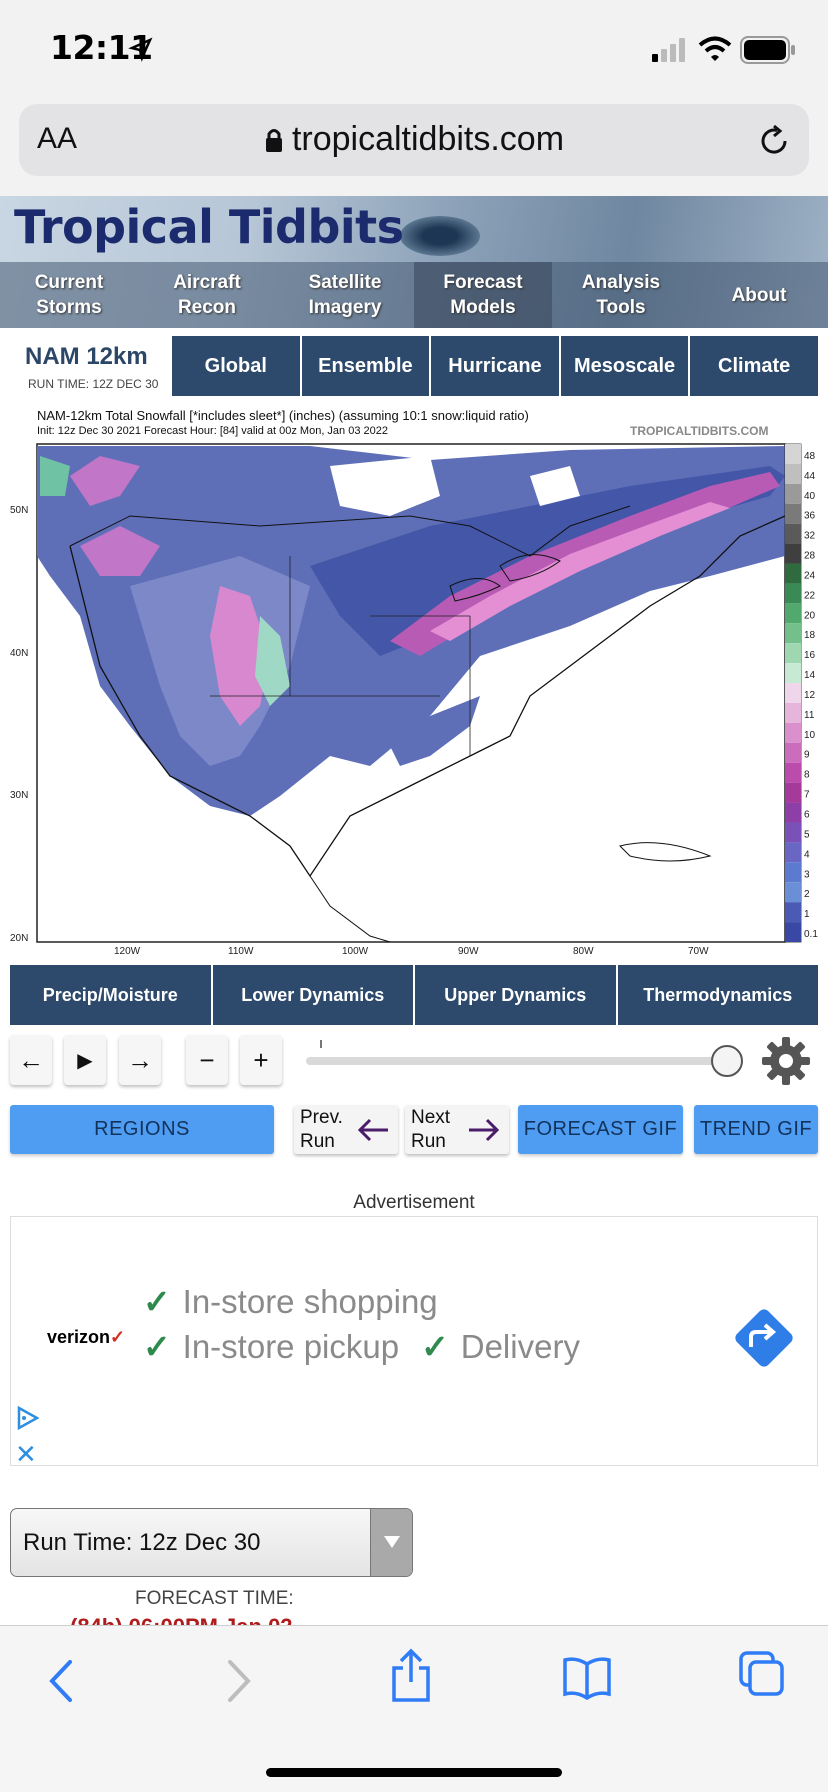 Image resolution: width=828 pixels, height=1792 pixels. What do you see at coordinates (600, 1129) in the screenshot?
I see `forecast-gif-button: FORECAST GIF` at bounding box center [600, 1129].